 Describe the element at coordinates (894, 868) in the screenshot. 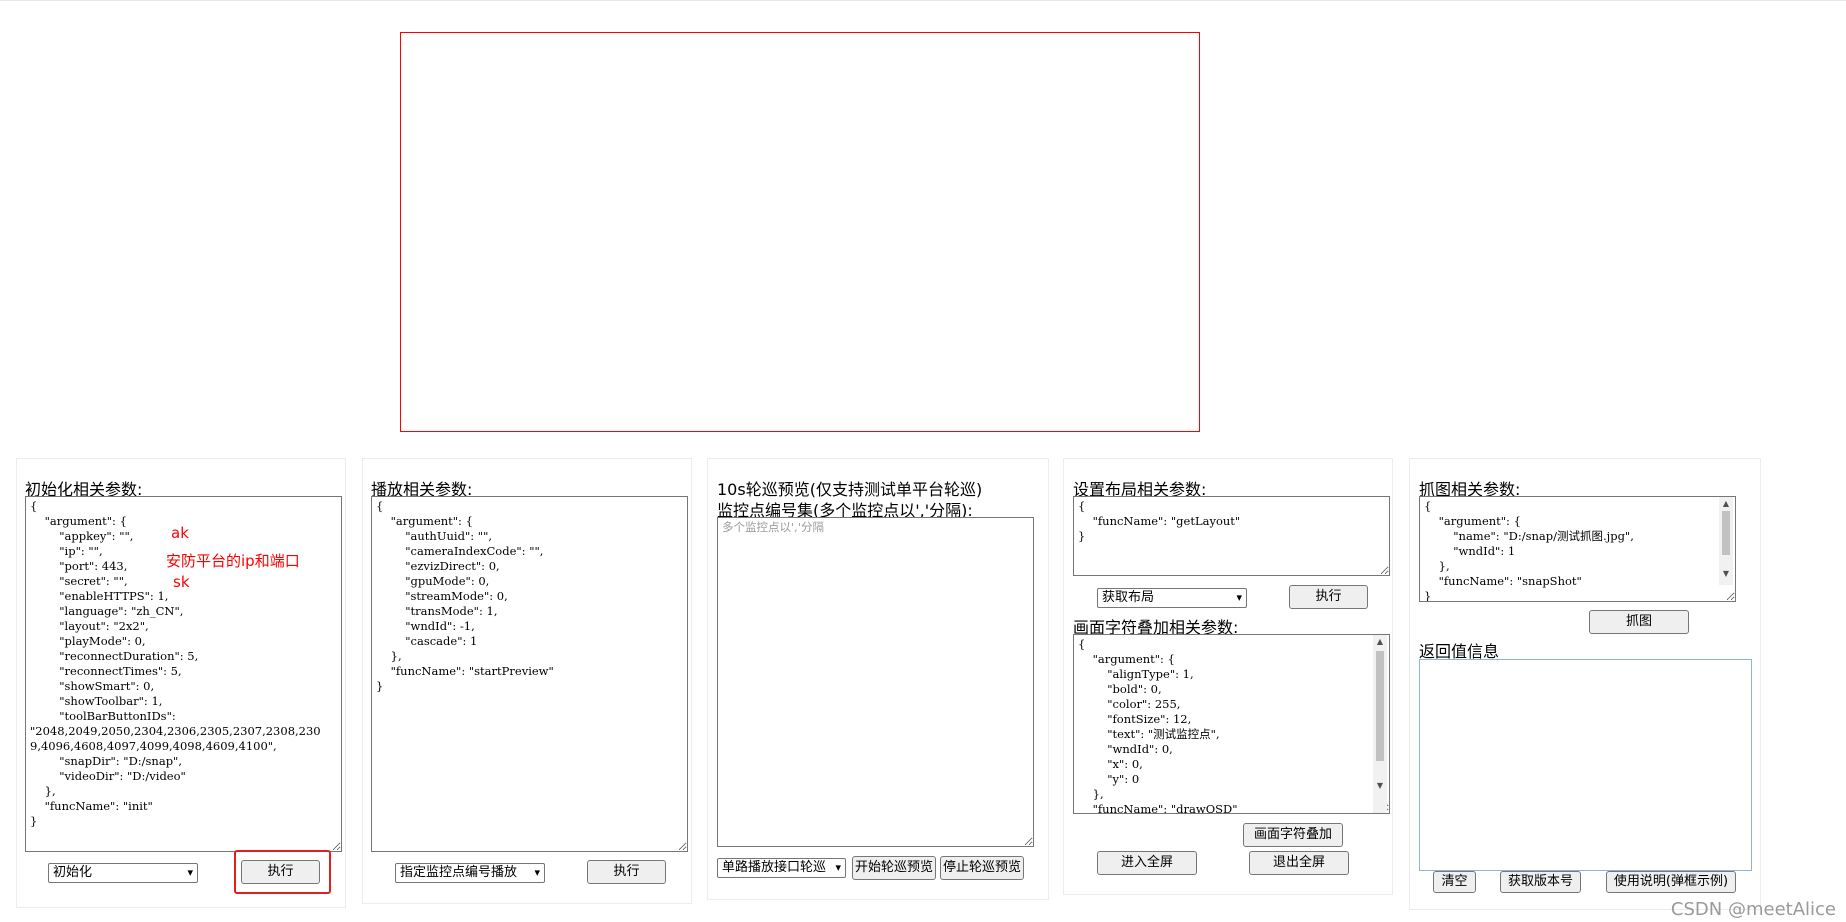

I see `start-patrol-button: 开始轮巡预览` at that location.